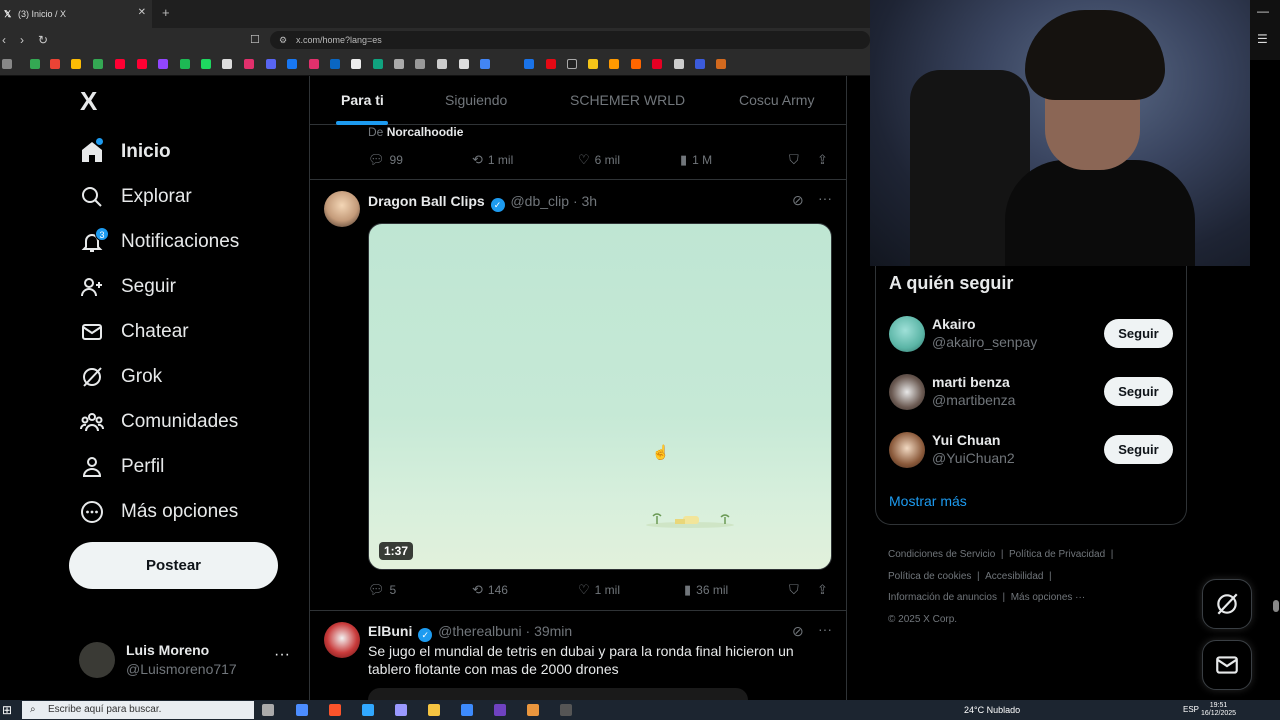 The image size is (1280, 720). What do you see at coordinates (966, 440) in the screenshot?
I see `user-name: Yui Chuan` at bounding box center [966, 440].